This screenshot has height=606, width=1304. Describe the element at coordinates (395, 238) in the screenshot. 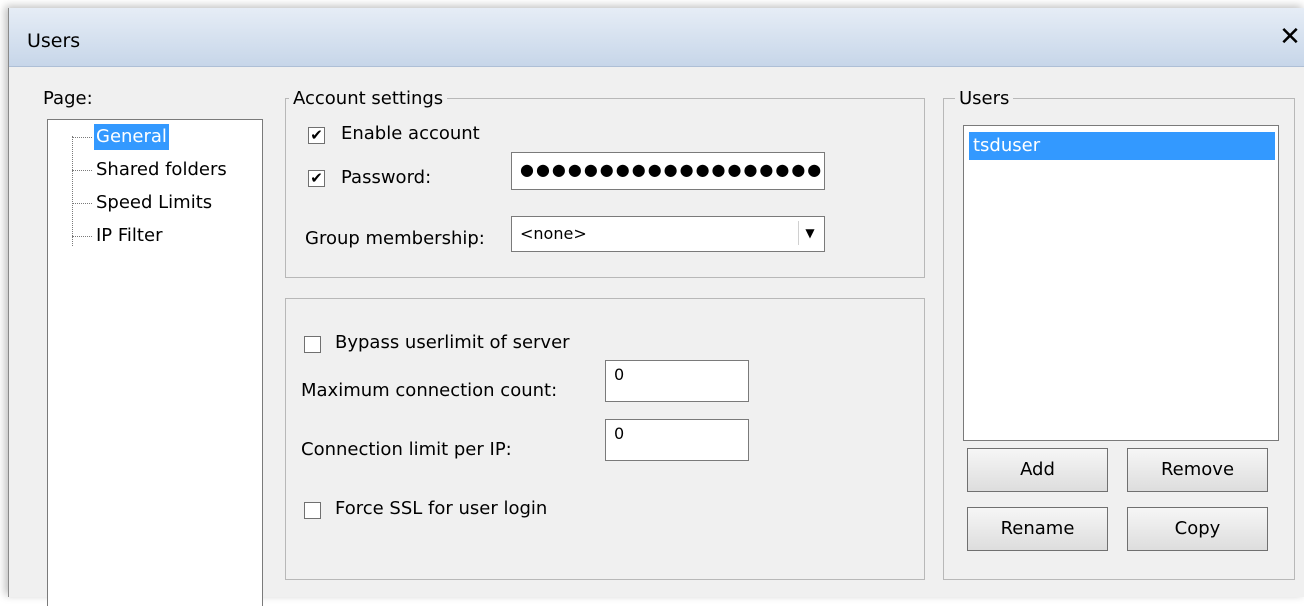

I see `group-membership-label: Group membership:` at that location.